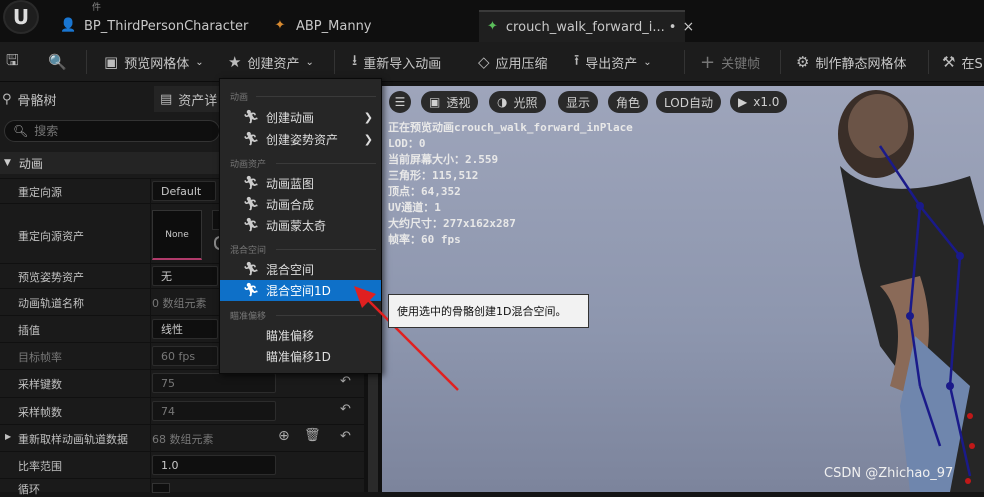 The width and height of the screenshot is (984, 497). I want to click on chevron-down-icon: ⌄, so click(647, 62).